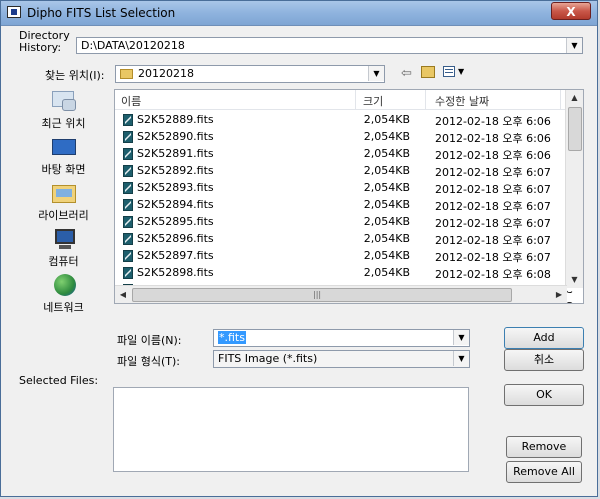  I want to click on back-icon: ⇦, so click(406, 73).